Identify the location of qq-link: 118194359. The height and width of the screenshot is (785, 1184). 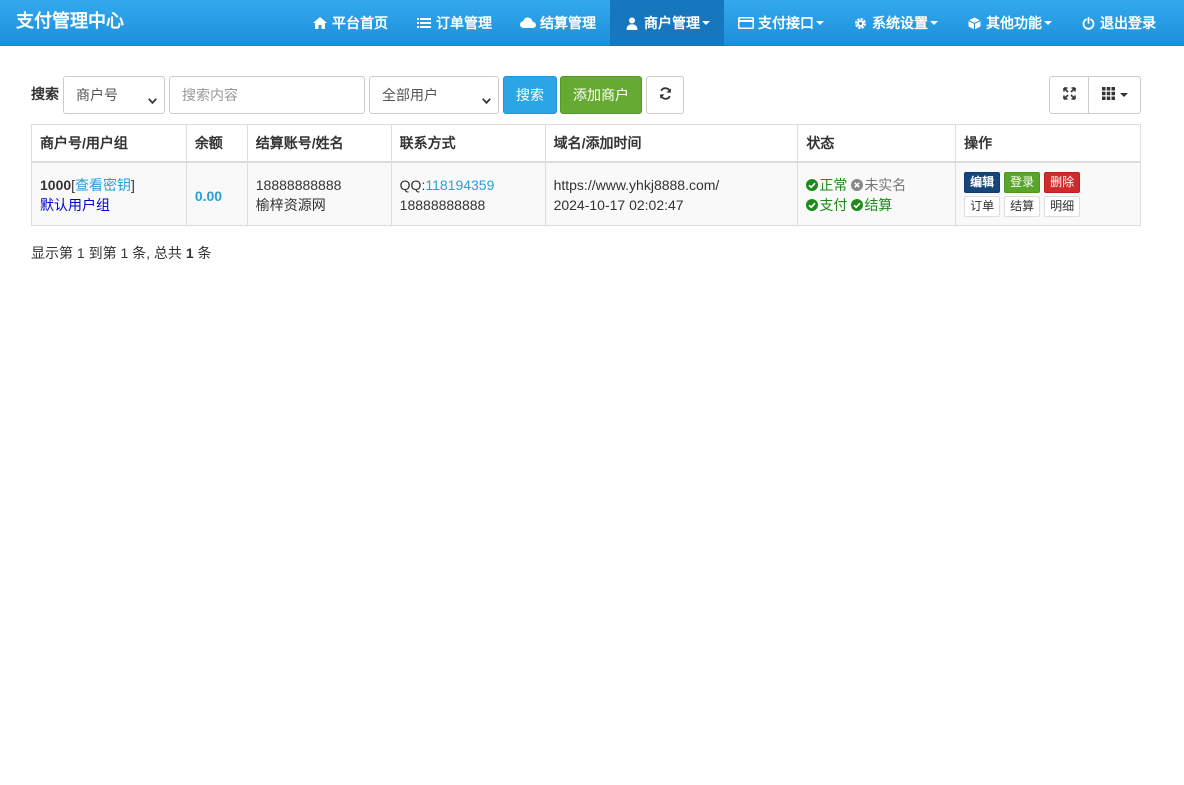
(459, 185).